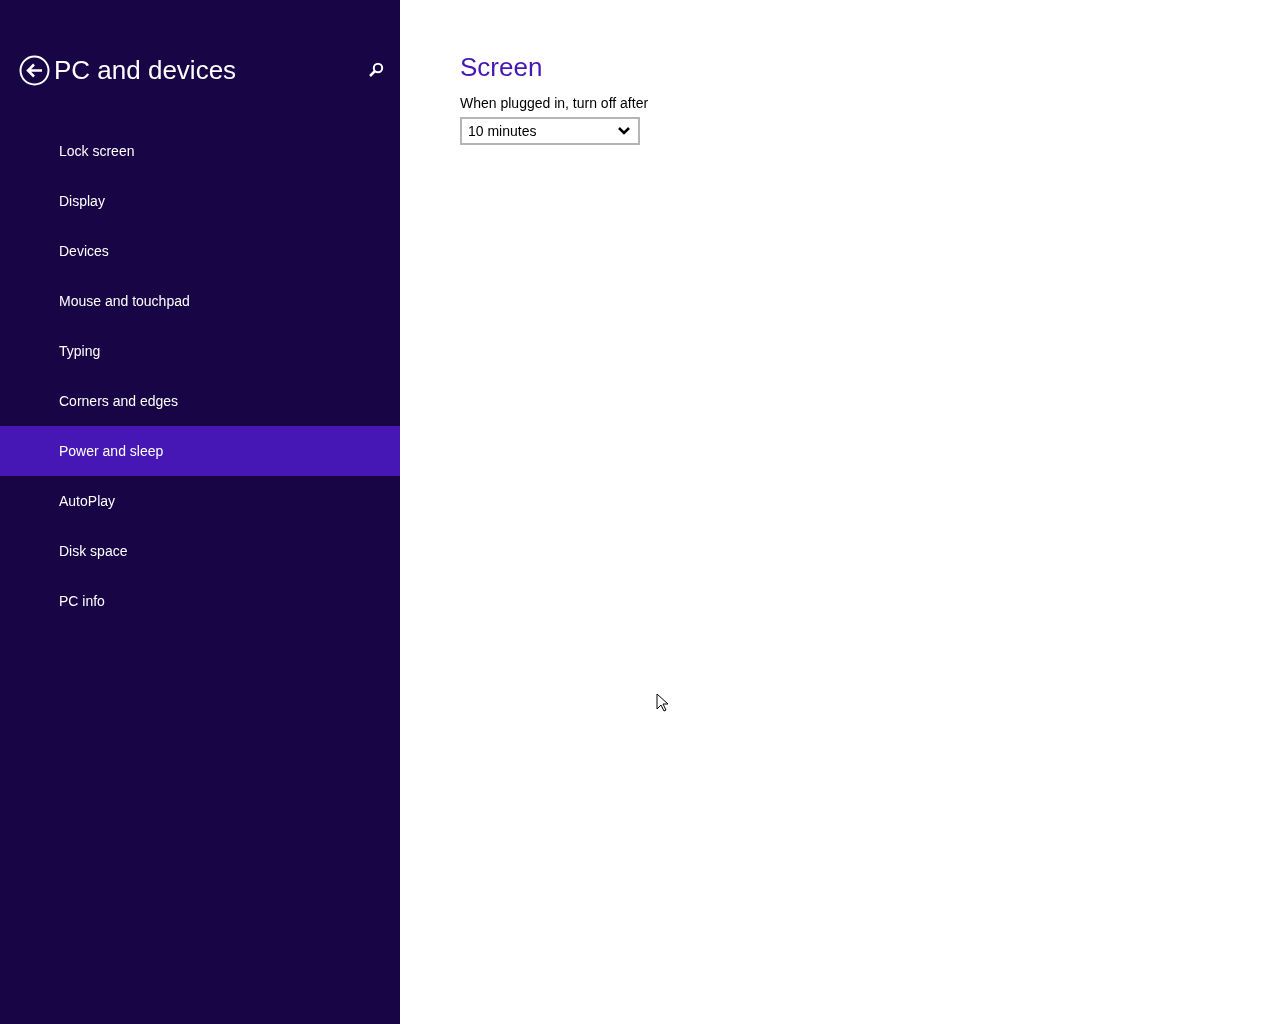  Describe the element at coordinates (34, 70) in the screenshot. I see `back-button` at that location.